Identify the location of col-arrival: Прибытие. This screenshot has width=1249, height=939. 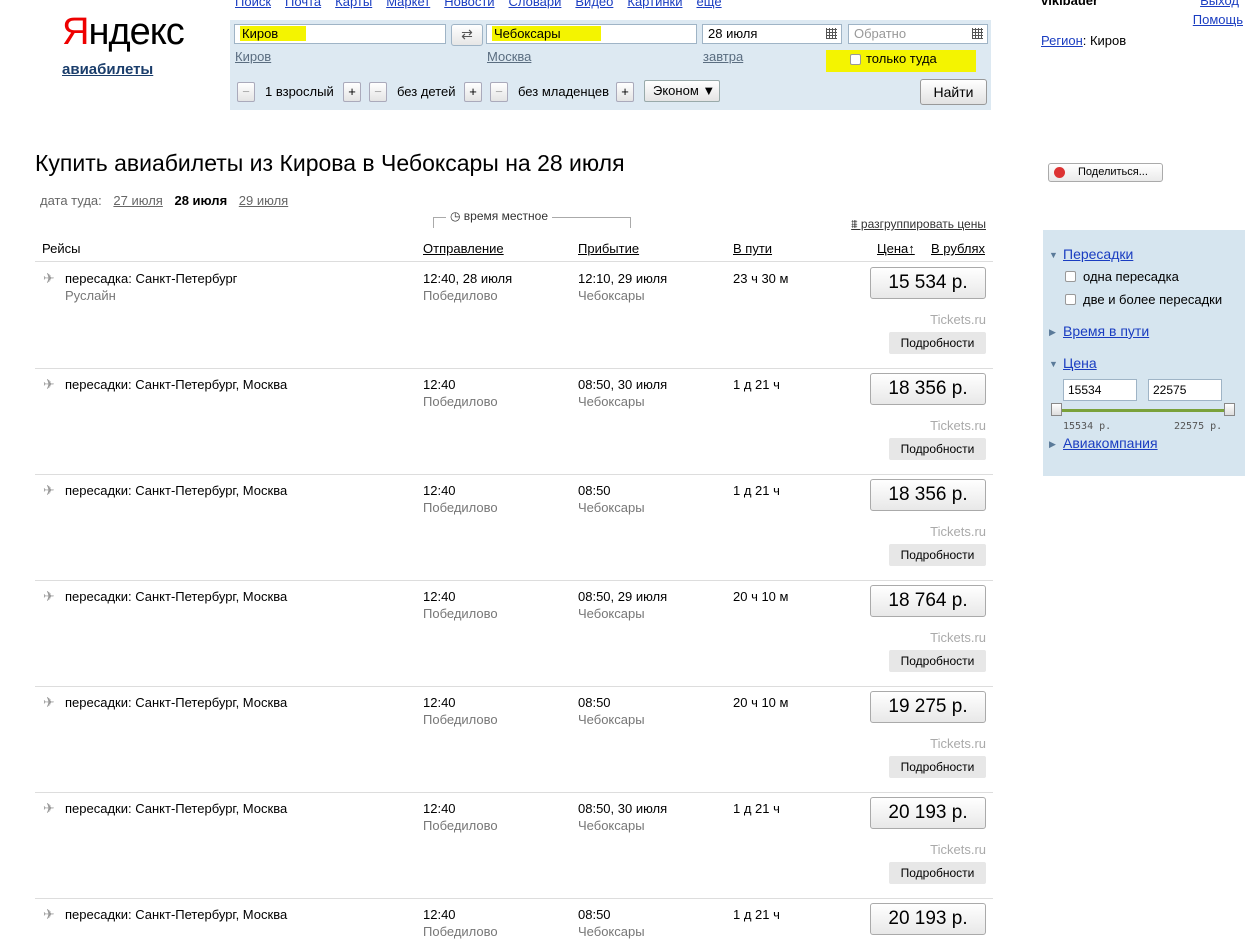
(608, 248).